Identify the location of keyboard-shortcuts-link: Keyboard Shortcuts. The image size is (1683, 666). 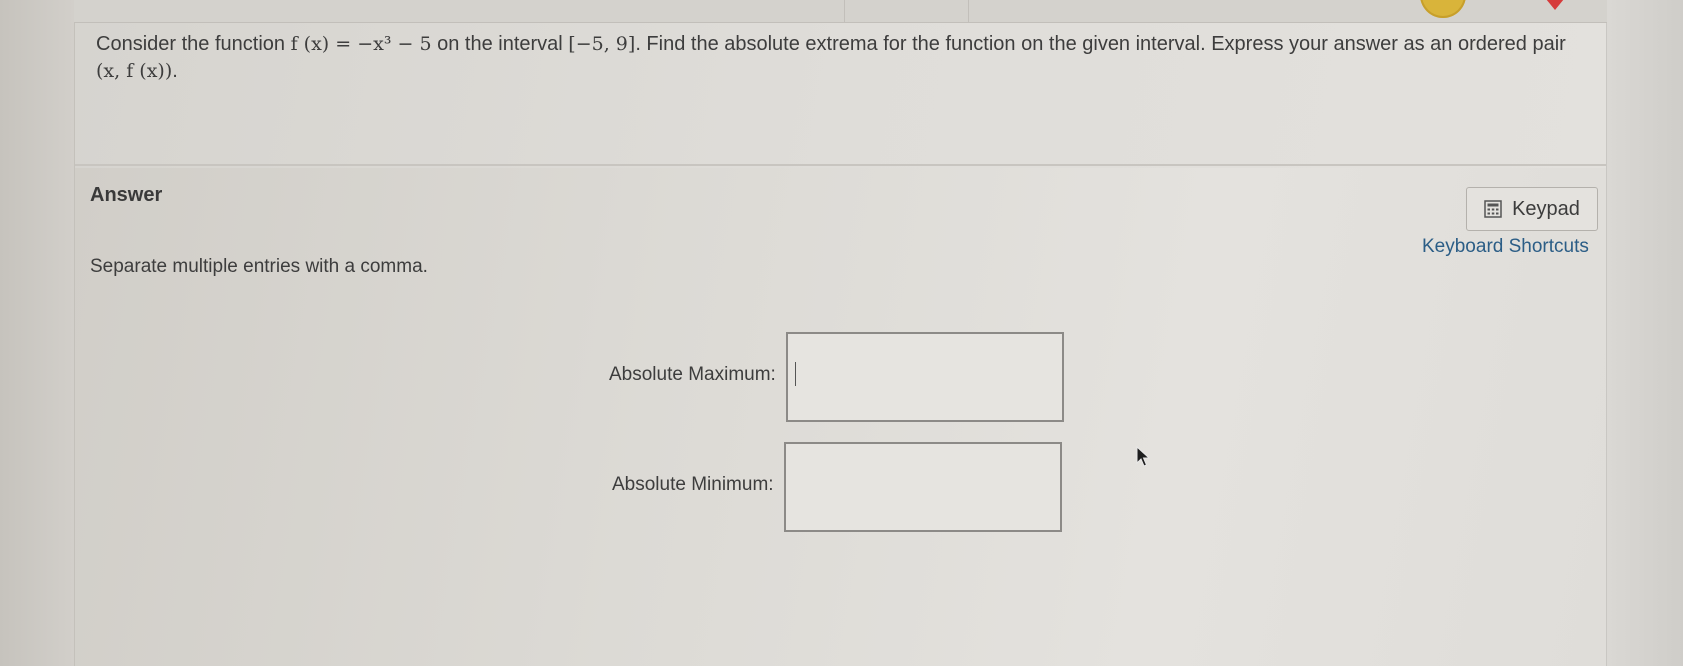
(1505, 247).